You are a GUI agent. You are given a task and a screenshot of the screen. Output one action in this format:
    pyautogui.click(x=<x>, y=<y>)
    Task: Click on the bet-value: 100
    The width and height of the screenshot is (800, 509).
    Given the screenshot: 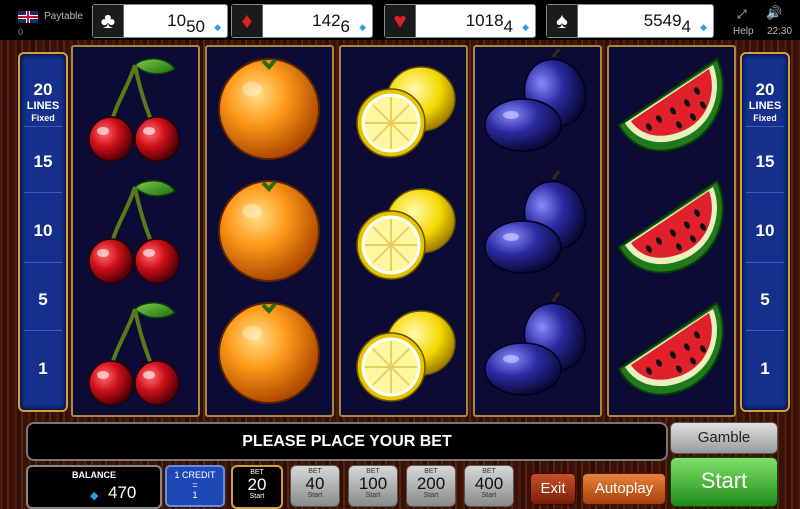 What is the action you would take?
    pyautogui.click(x=373, y=483)
    